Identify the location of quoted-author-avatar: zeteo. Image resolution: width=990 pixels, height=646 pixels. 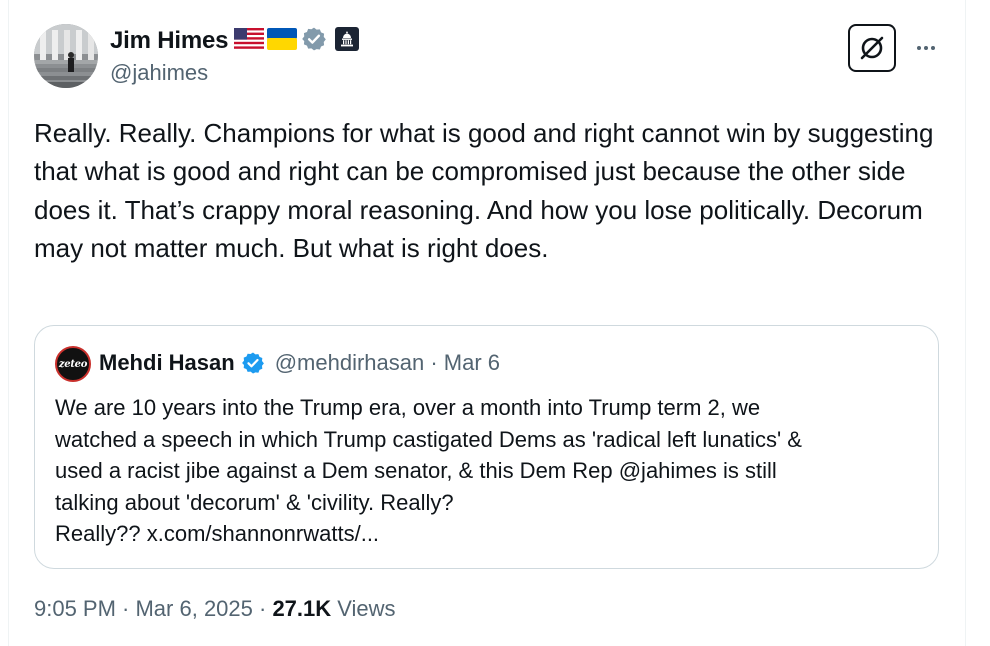
(73, 364).